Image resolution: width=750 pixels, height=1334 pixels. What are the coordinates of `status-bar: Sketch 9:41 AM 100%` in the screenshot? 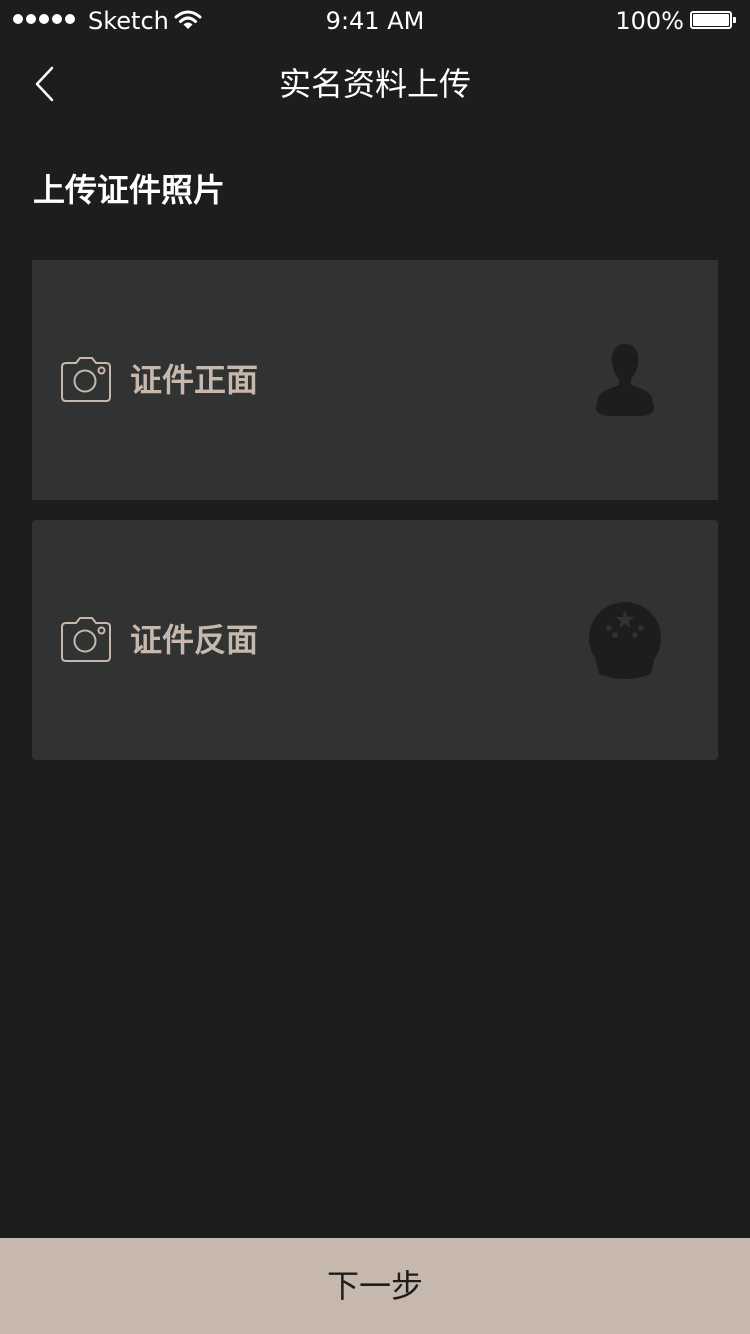 It's located at (375, 20).